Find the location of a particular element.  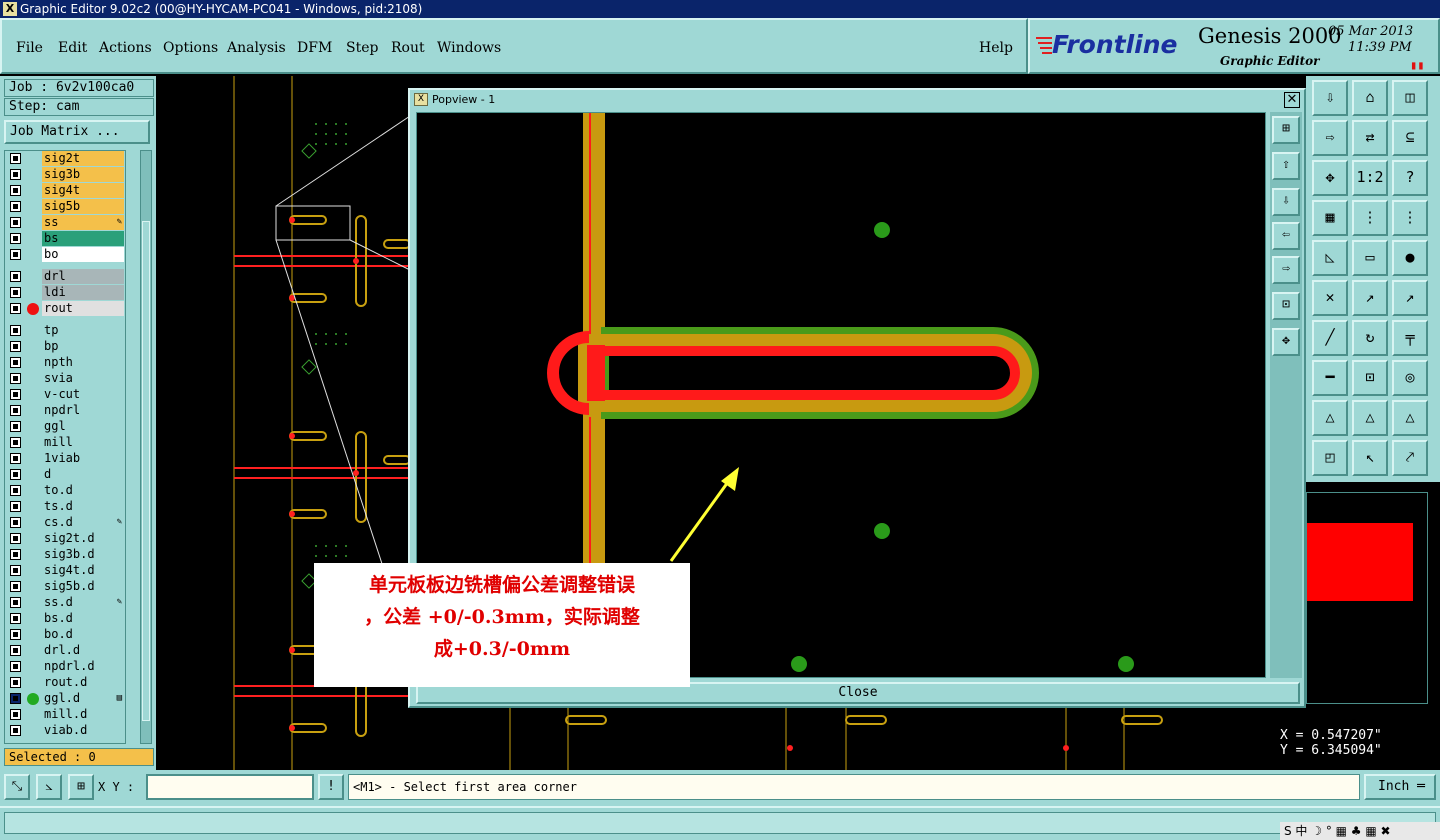

layer-row: bo.d is located at coordinates (65, 634).